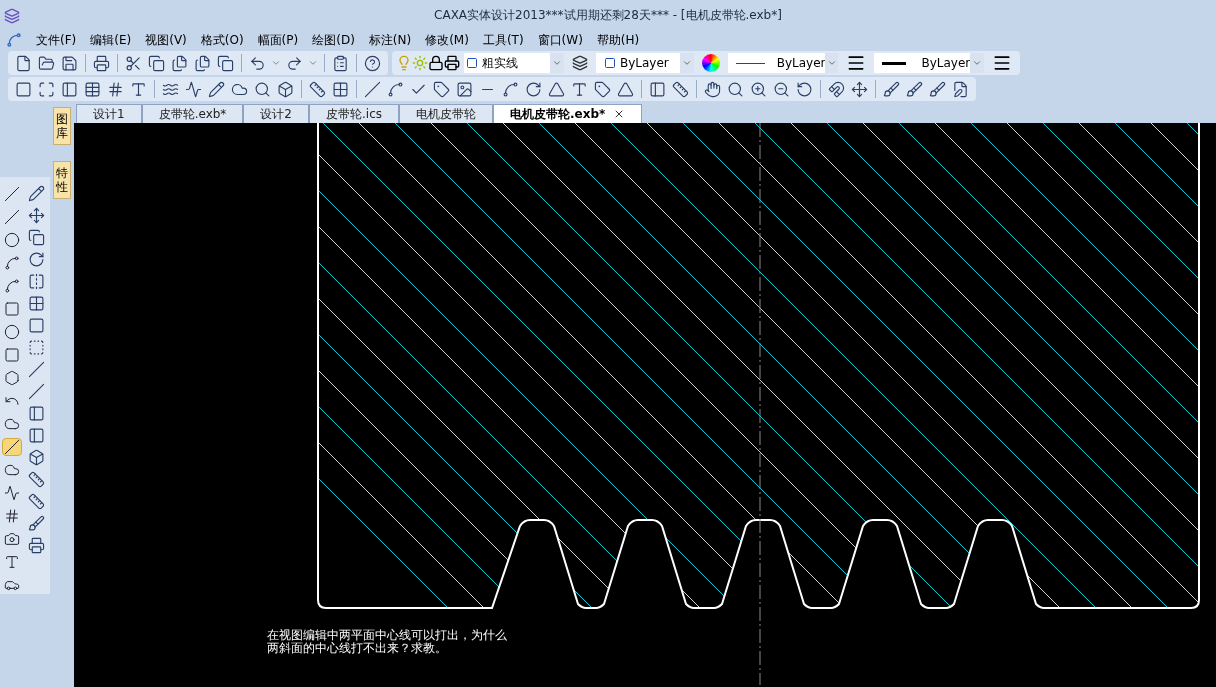  What do you see at coordinates (836, 89) in the screenshot?
I see `magnet-icon` at bounding box center [836, 89].